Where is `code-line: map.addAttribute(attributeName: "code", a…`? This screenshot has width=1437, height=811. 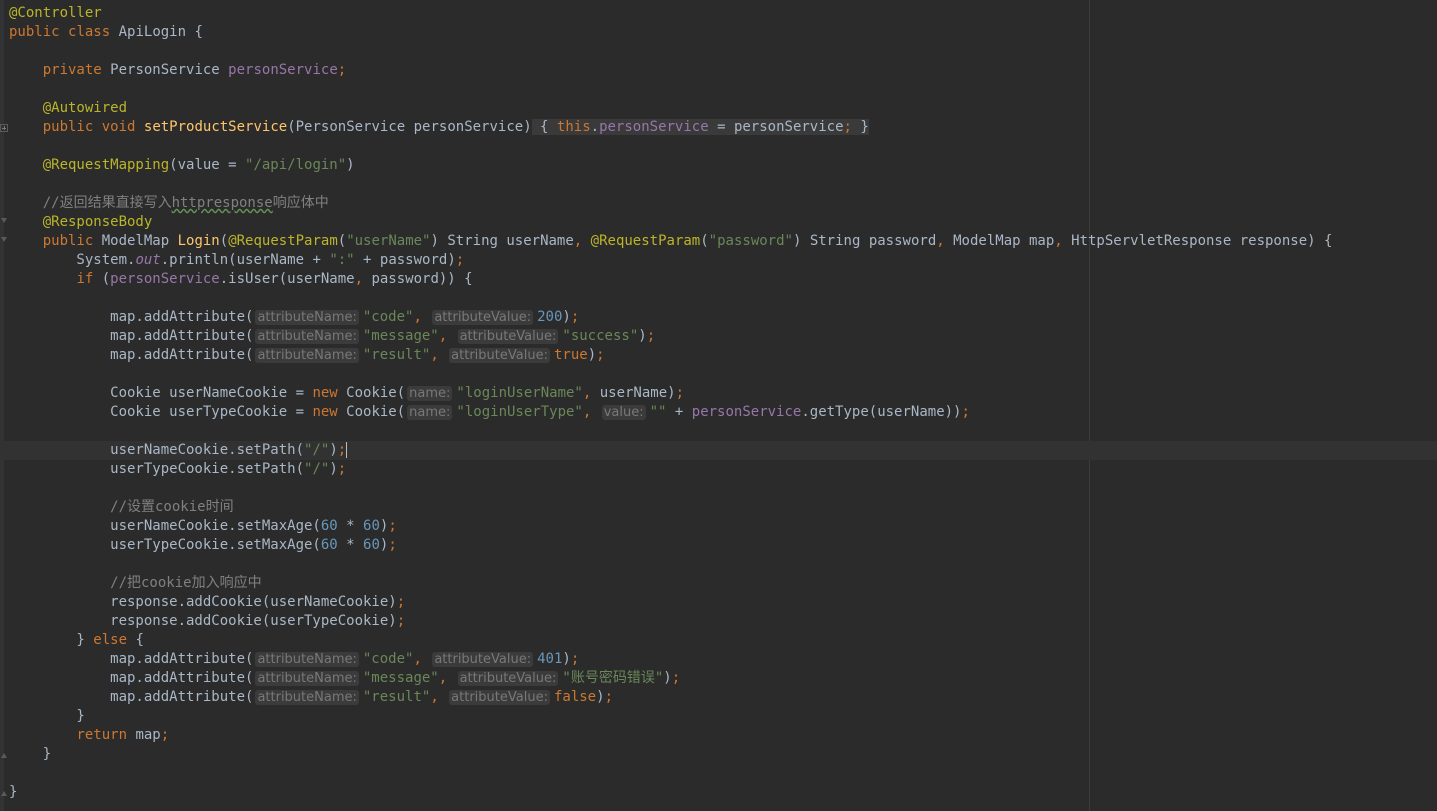 code-line: map.addAttribute(attributeName: "code", a… is located at coordinates (670, 659).